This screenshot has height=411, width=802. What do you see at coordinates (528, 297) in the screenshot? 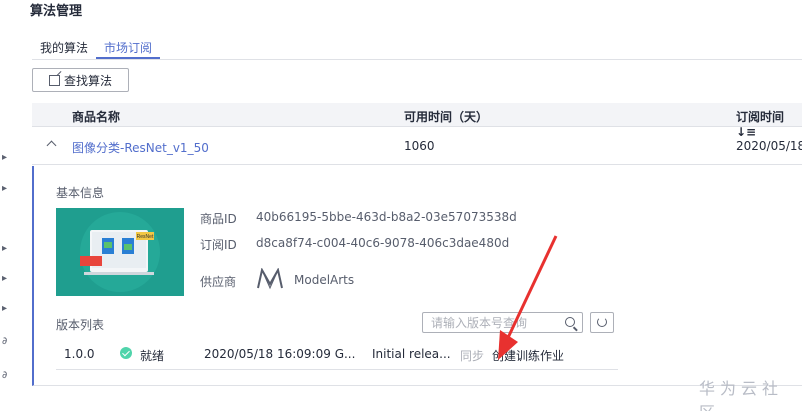
I see `annotation-arrow` at bounding box center [528, 297].